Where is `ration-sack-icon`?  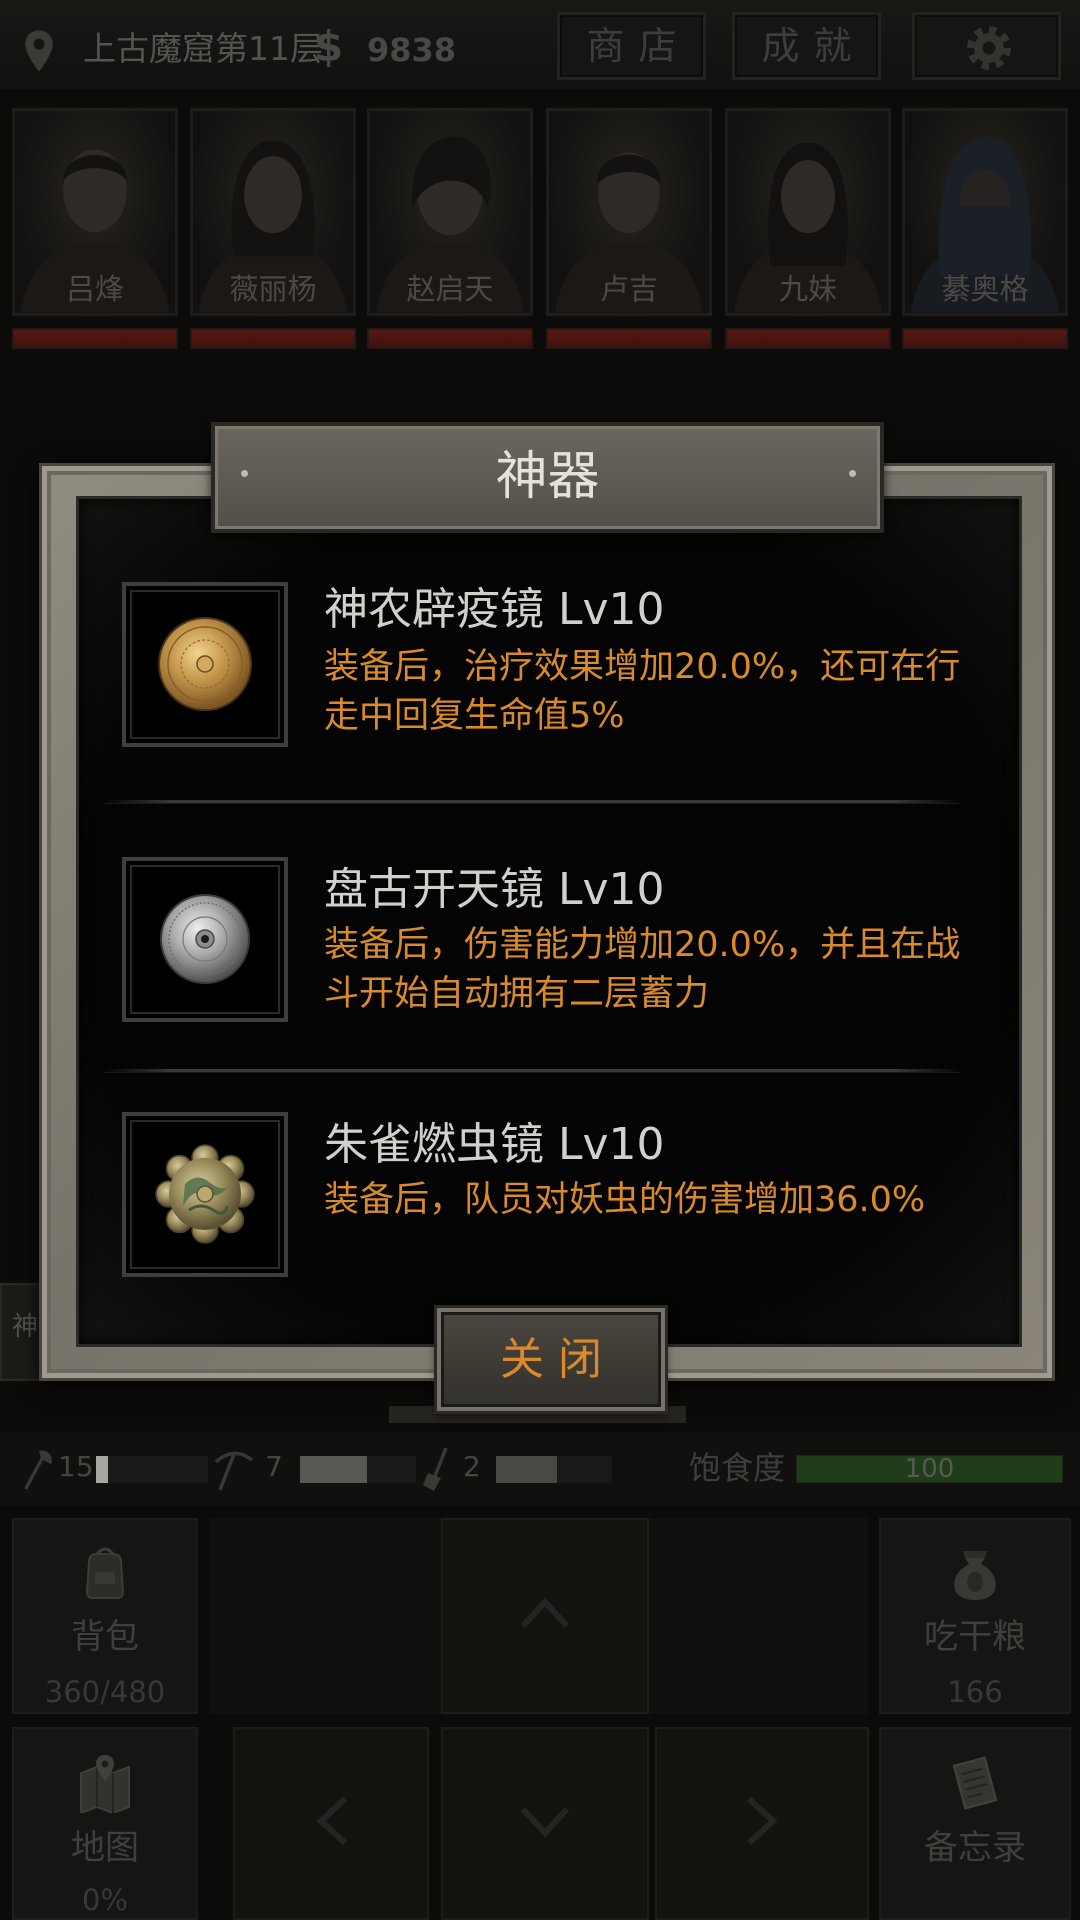
ration-sack-icon is located at coordinates (975, 1575).